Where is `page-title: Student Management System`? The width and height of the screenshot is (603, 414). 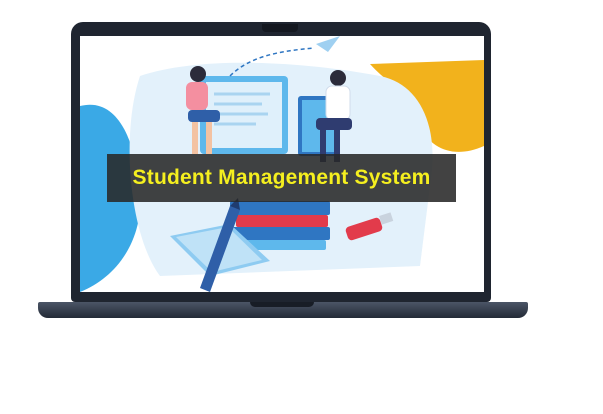
page-title: Student Management System is located at coordinates (281, 177).